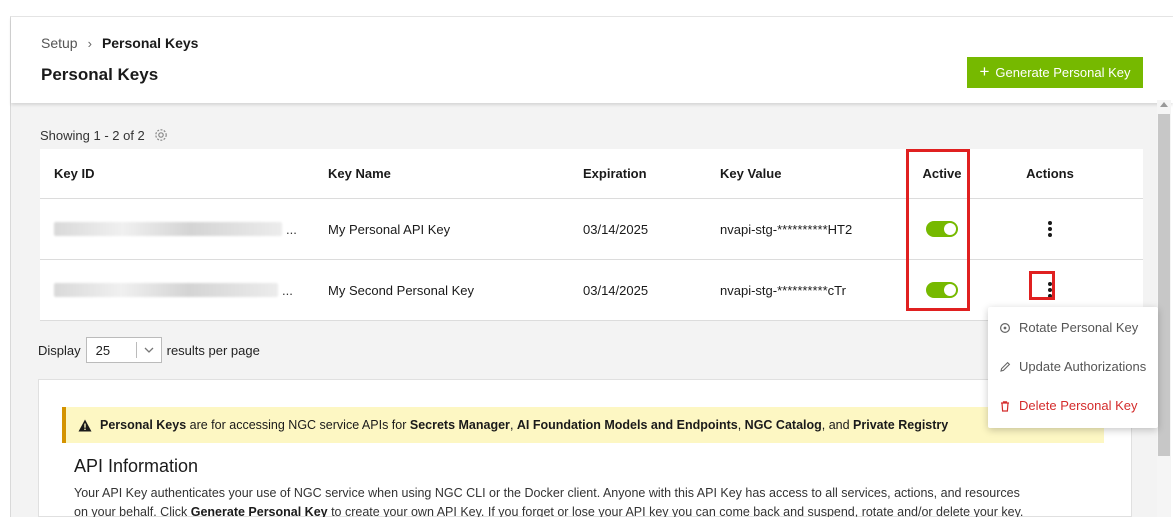  I want to click on column-header-expiration: Expiration, so click(615, 173).